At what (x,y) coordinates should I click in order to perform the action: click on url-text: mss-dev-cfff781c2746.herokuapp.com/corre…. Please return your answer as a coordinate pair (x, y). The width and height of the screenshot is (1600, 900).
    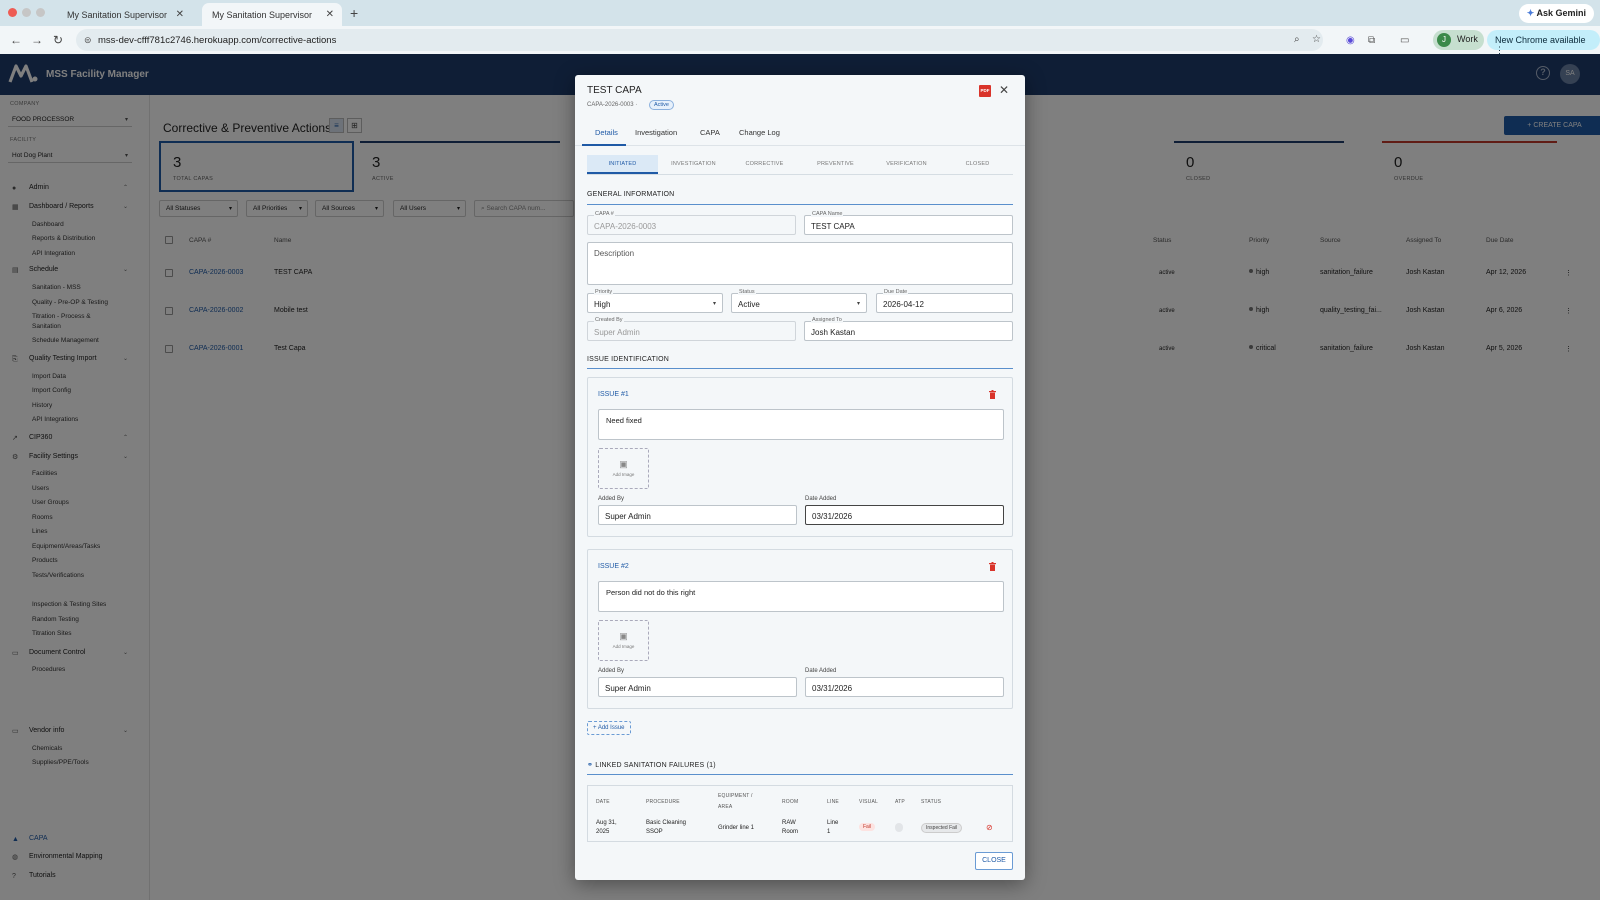
    Looking at the image, I should click on (217, 40).